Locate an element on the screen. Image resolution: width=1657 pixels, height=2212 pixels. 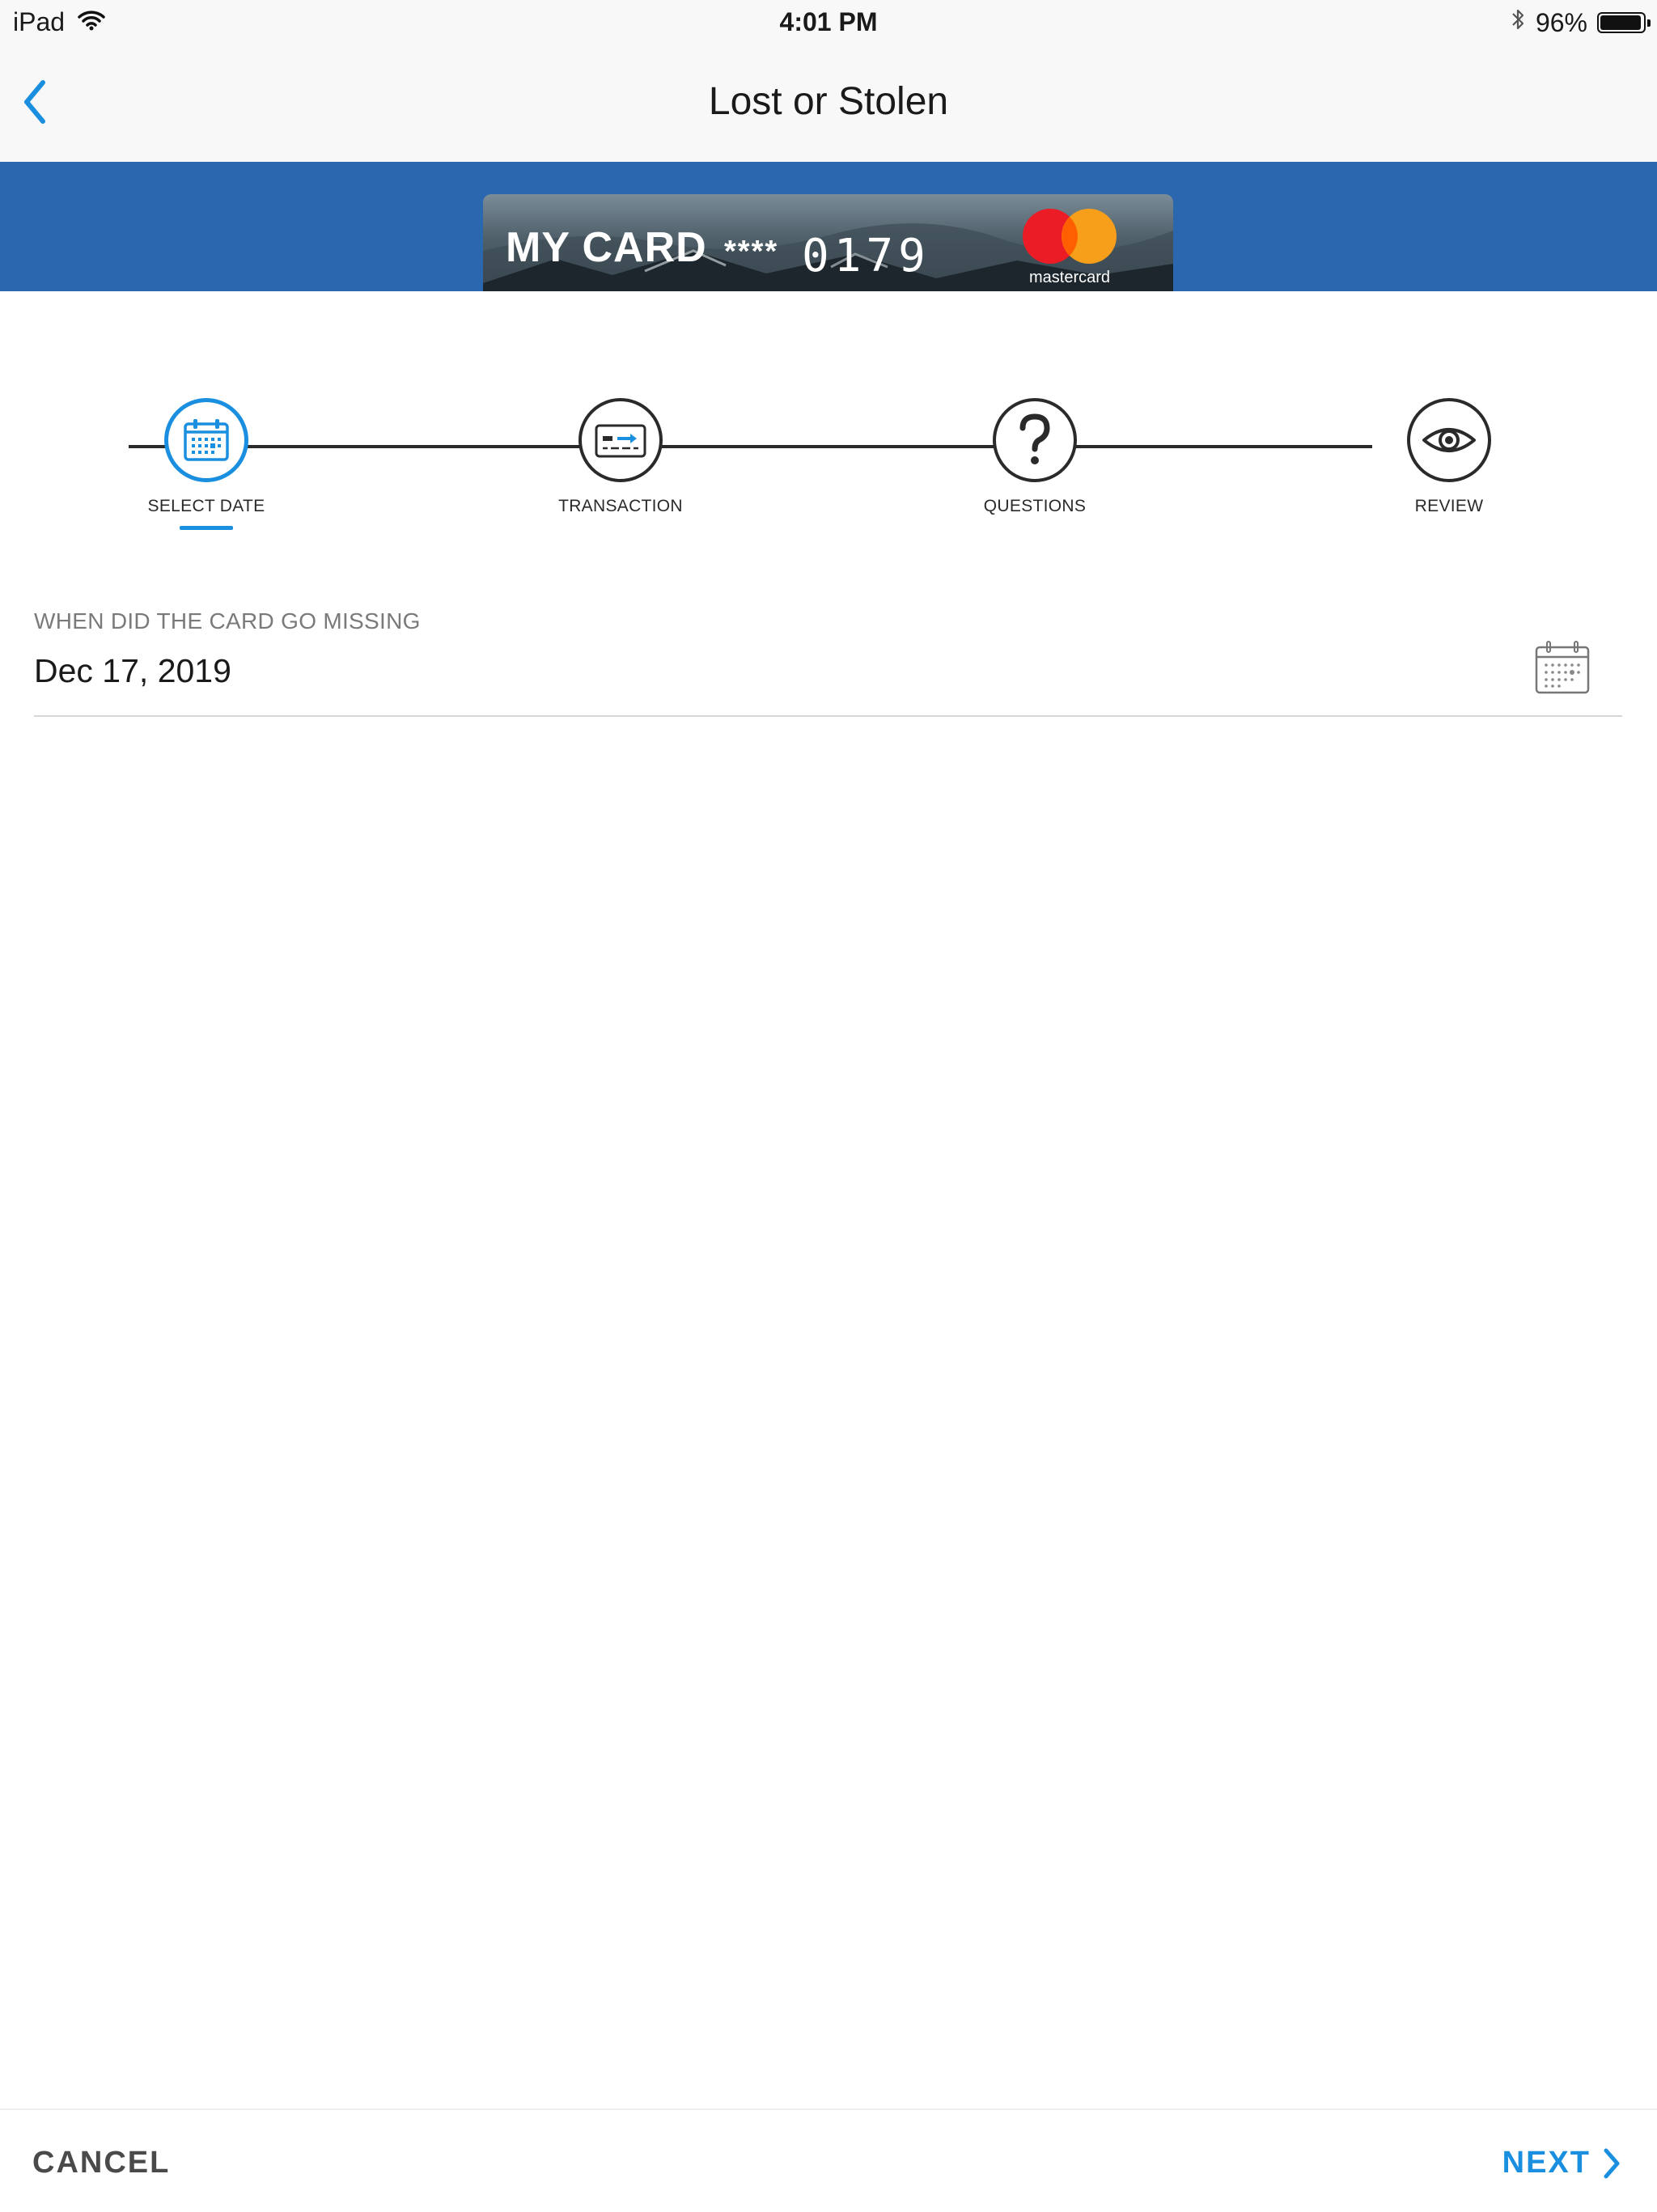
eye-icon is located at coordinates (1449, 440).